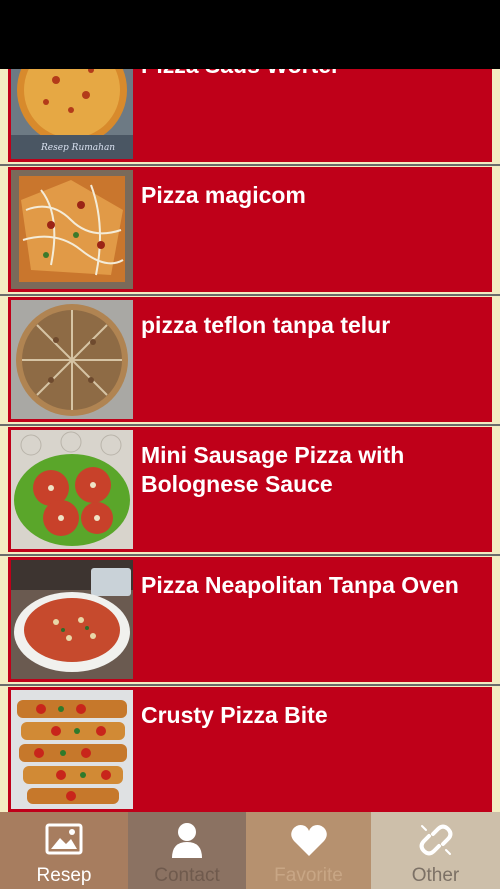 The width and height of the screenshot is (500, 889). I want to click on recipe-title: Pizza Neapolitan Tanpa Oven, so click(300, 585).